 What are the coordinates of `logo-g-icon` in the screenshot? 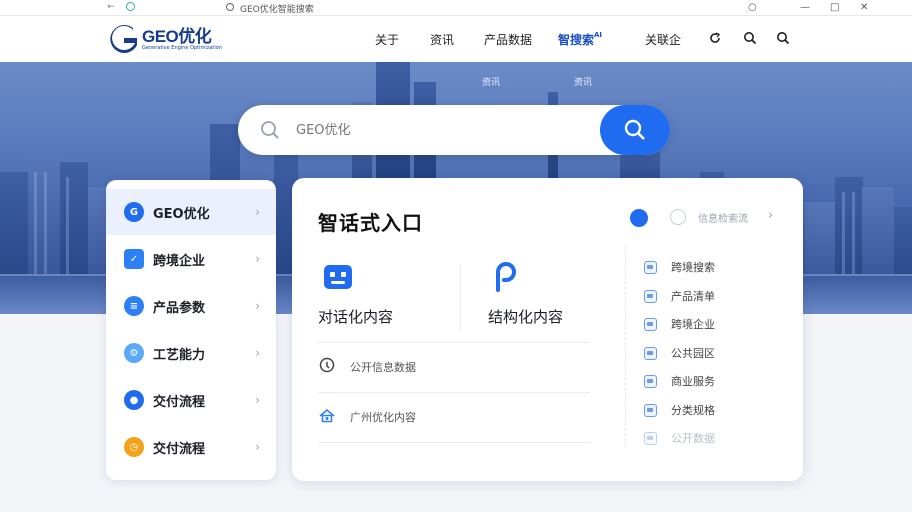 It's located at (123, 39).